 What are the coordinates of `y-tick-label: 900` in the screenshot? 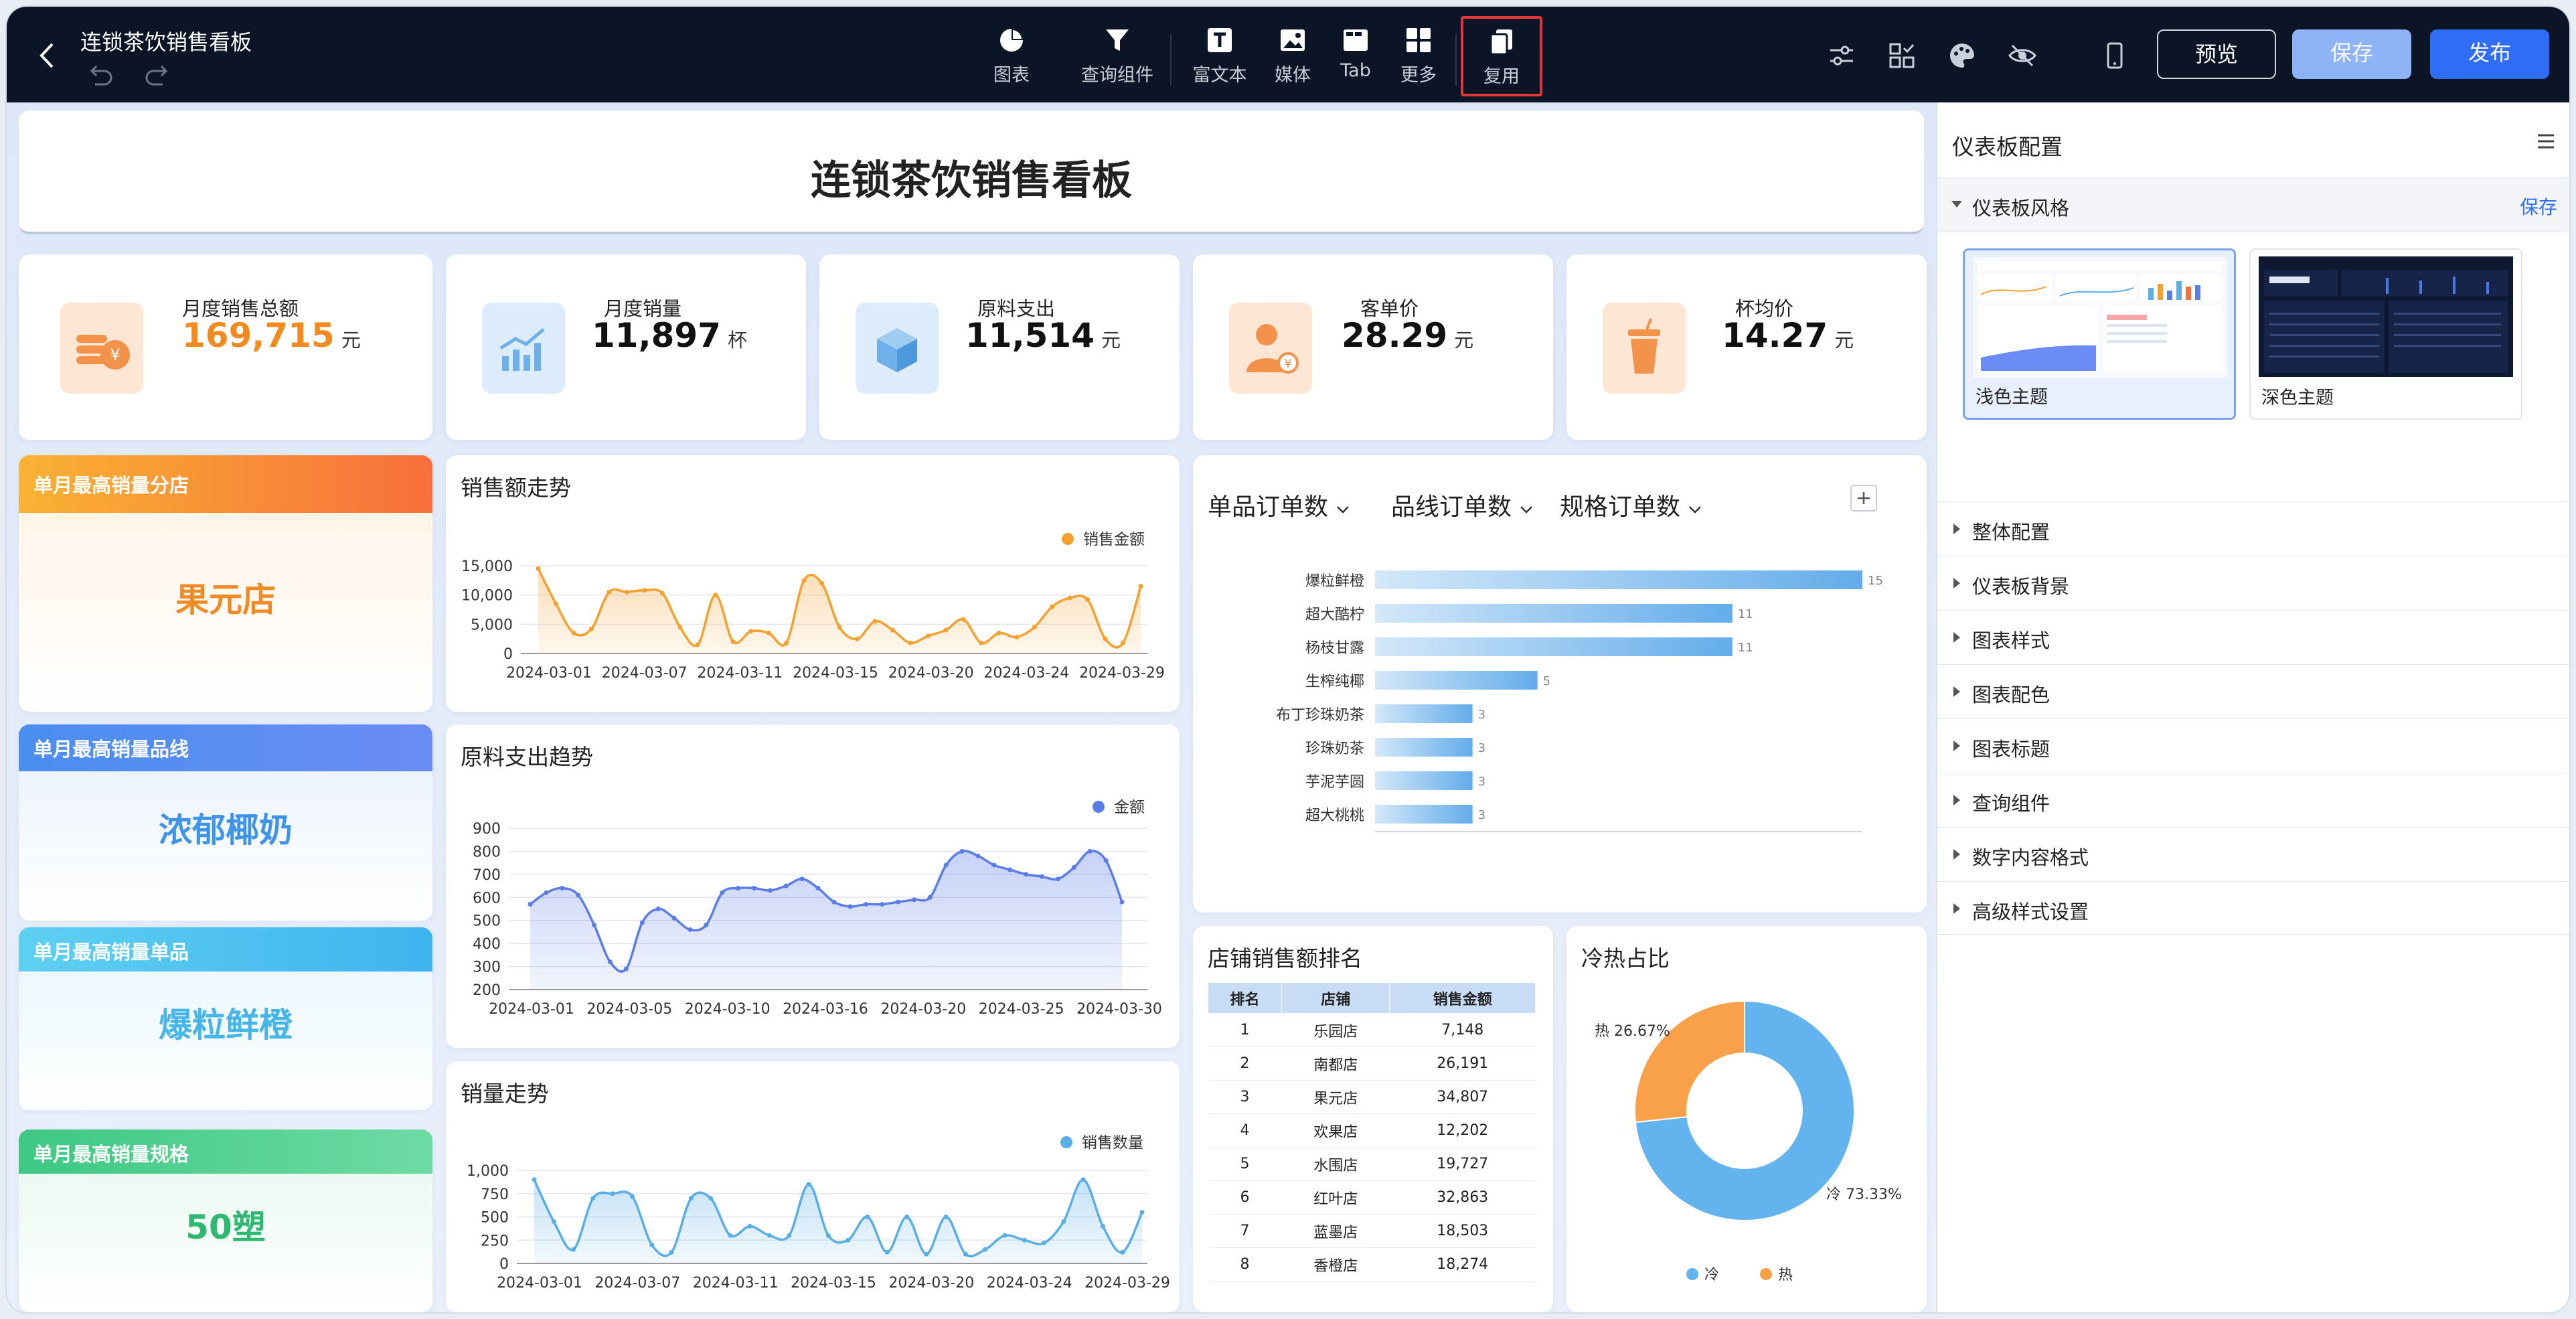 It's located at (487, 829).